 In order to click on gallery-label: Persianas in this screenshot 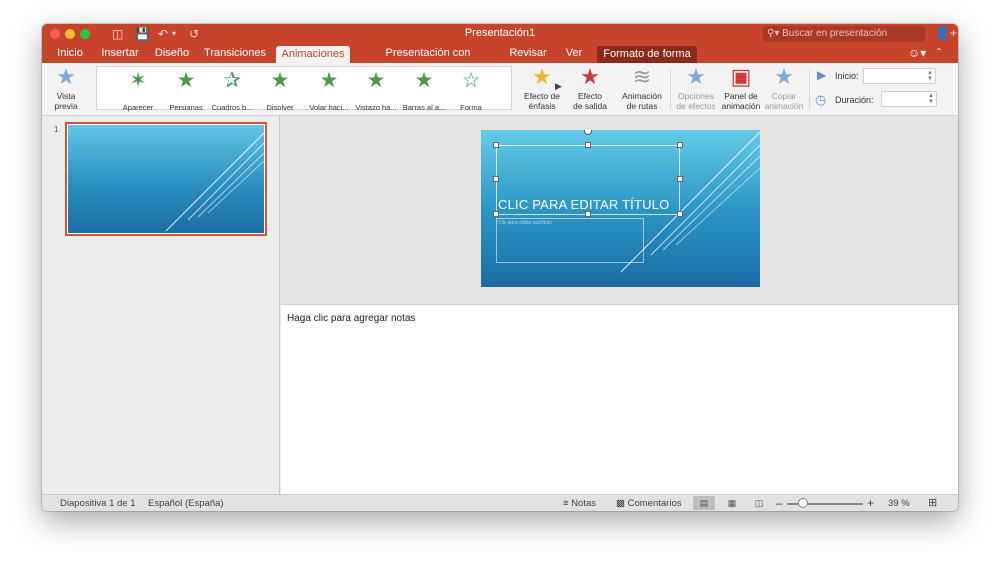, I will do `click(186, 107)`.